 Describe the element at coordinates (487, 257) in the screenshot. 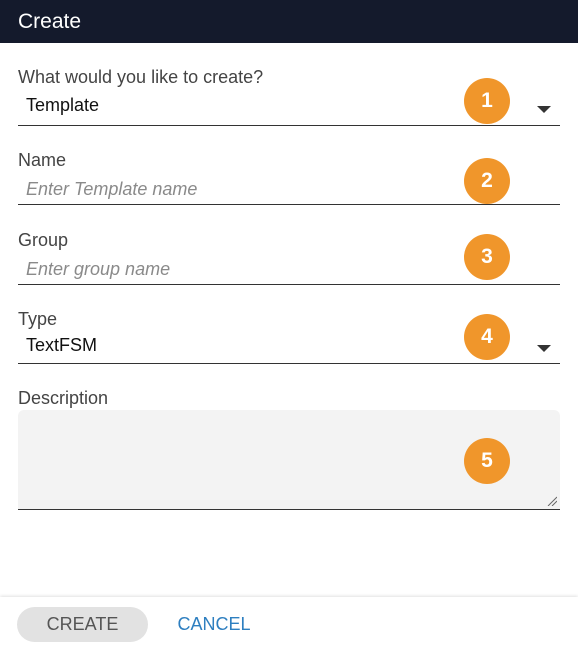

I see `step-badge-3: 3` at that location.